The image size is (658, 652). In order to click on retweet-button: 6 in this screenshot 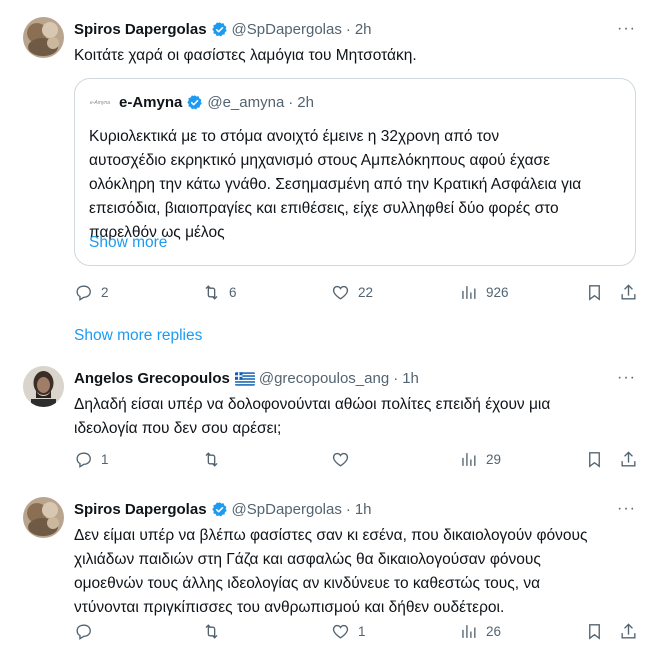, I will do `click(219, 292)`.